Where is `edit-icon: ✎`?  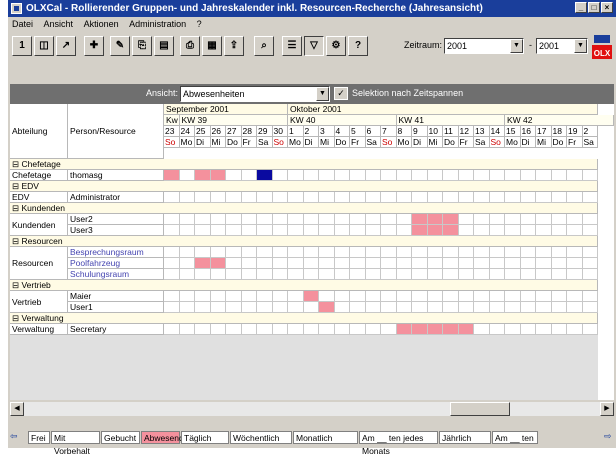
edit-icon: ✎ is located at coordinates (120, 46).